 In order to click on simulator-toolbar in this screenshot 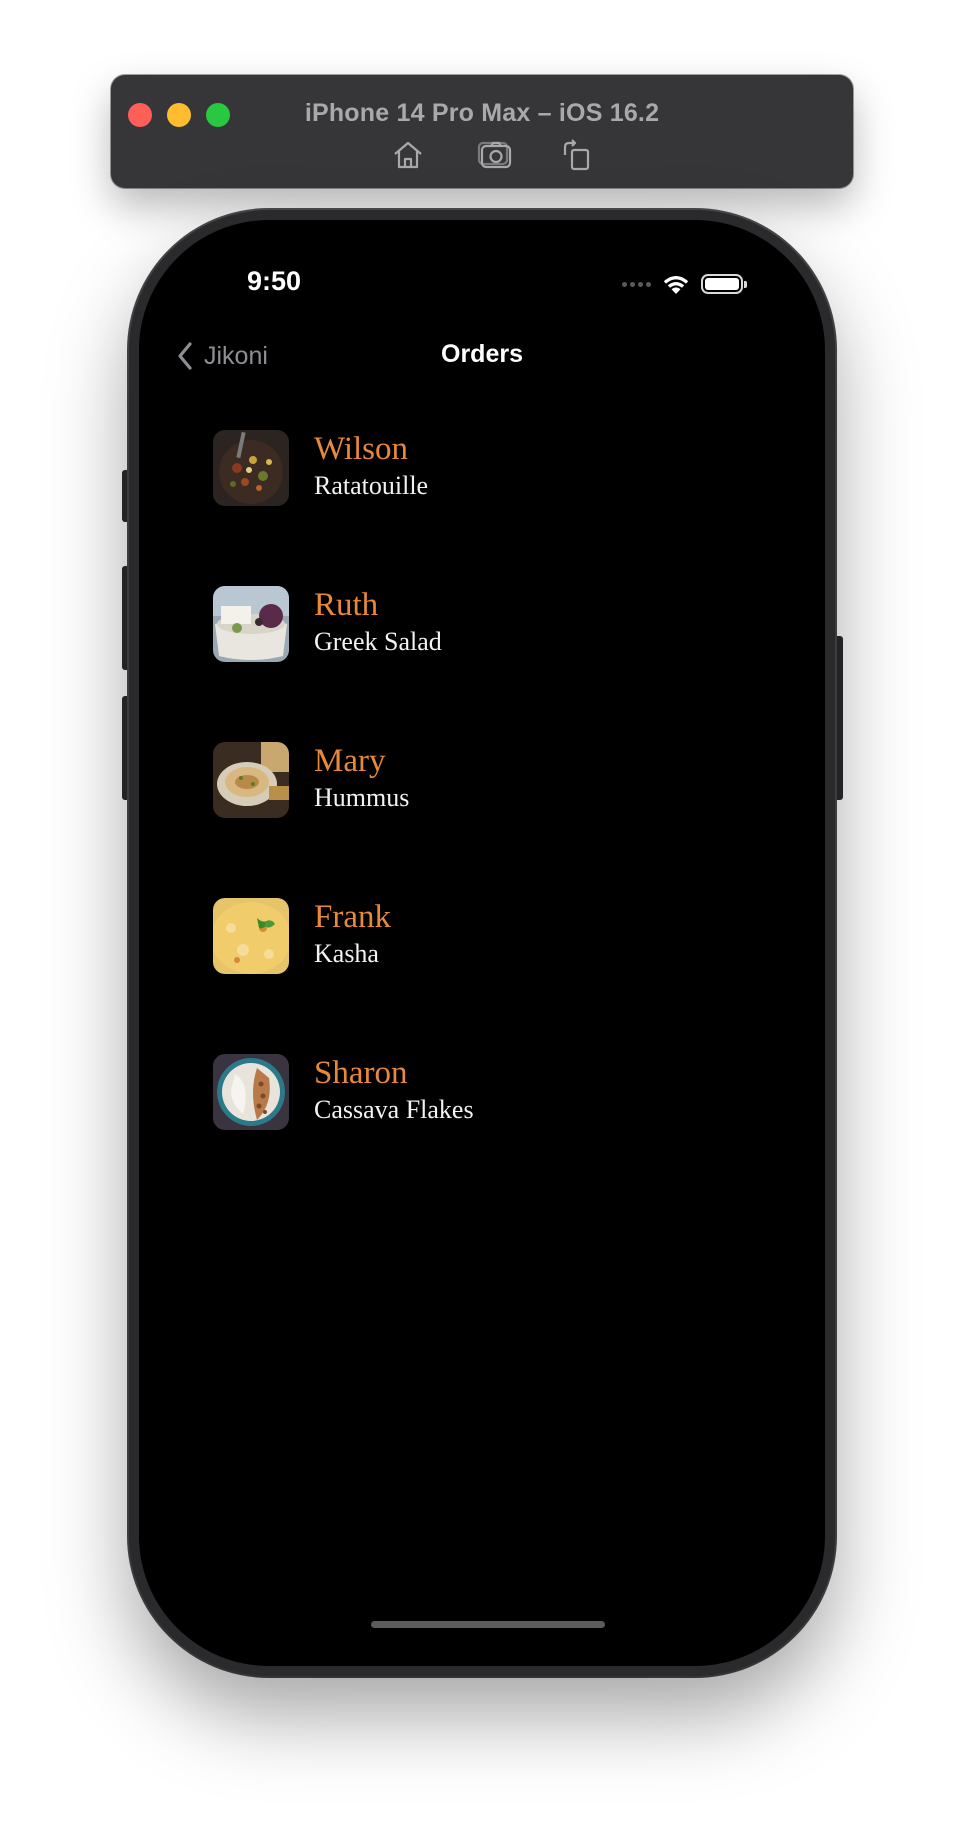, I will do `click(482, 157)`.